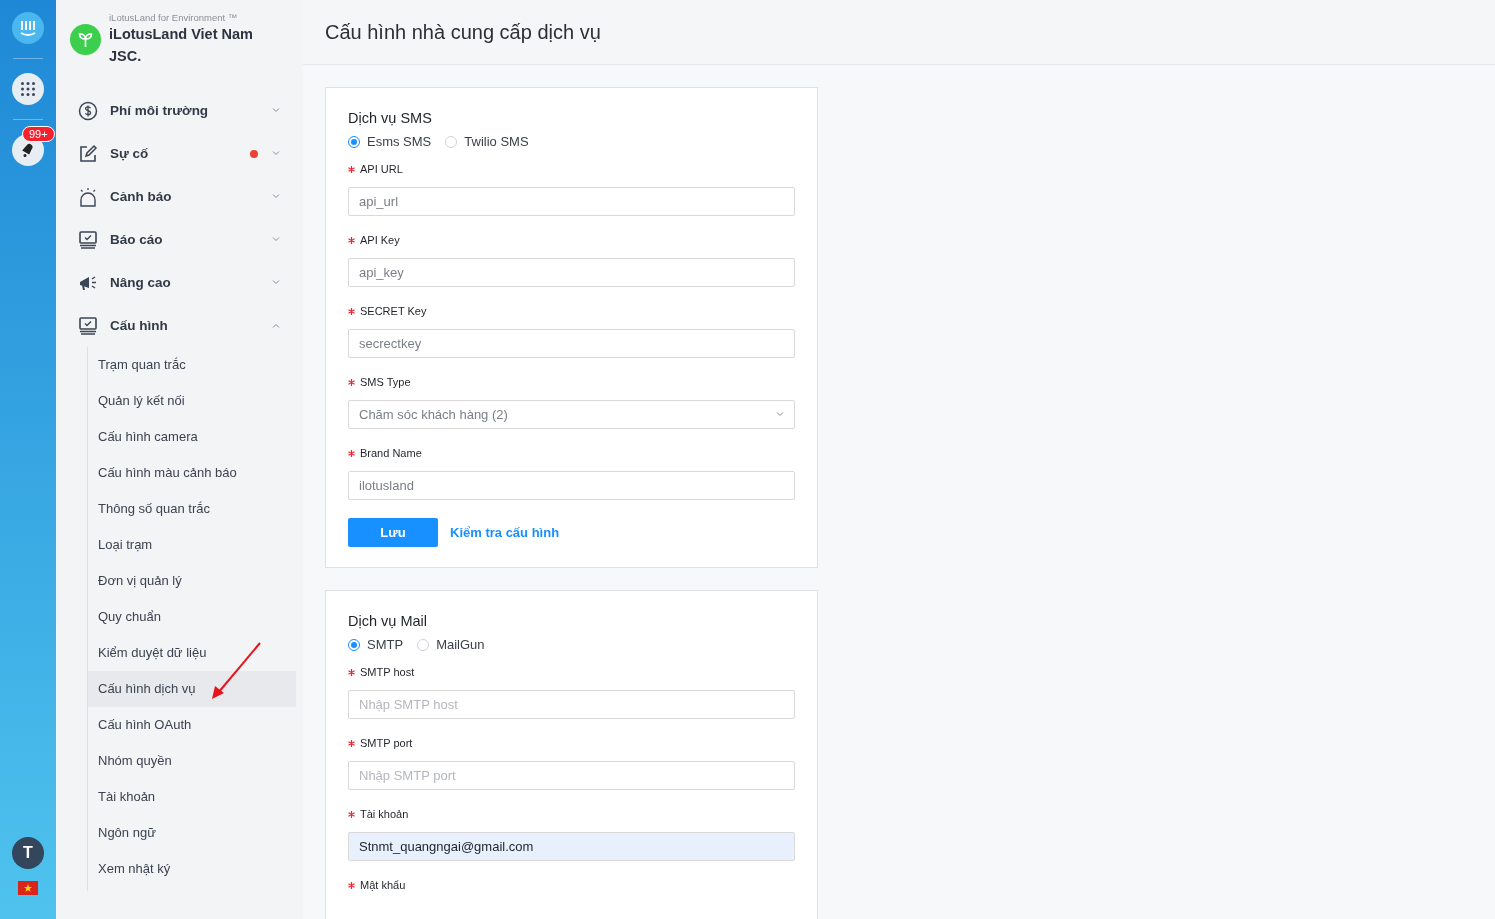 The height and width of the screenshot is (919, 1495). I want to click on app-logo-icon, so click(28, 28).